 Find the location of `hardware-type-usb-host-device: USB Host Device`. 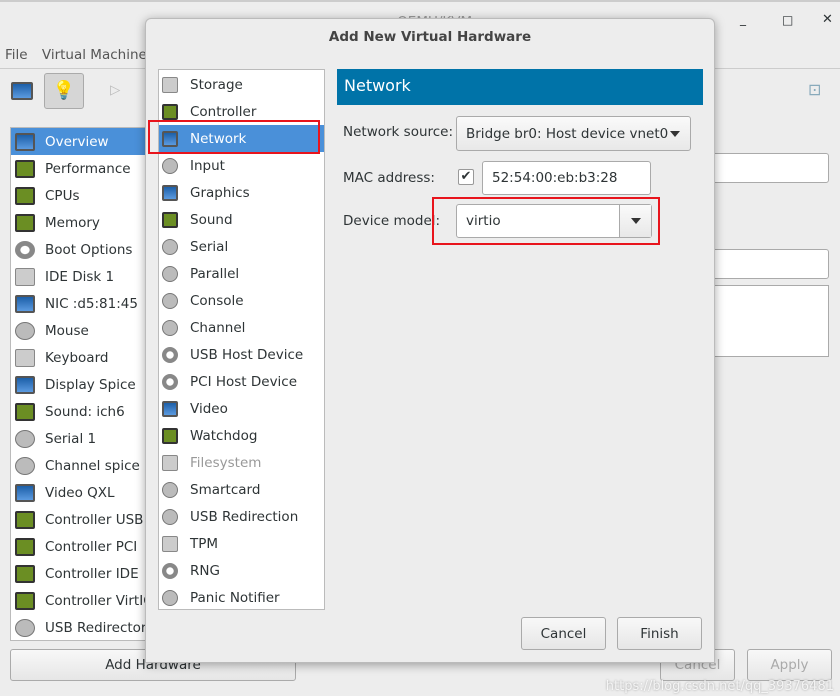

hardware-type-usb-host-device: USB Host Device is located at coordinates (241, 354).